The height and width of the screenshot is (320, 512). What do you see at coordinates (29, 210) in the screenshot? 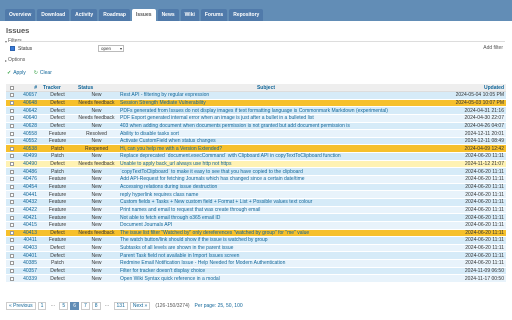
I see `issue-id-link: 40422` at bounding box center [29, 210].